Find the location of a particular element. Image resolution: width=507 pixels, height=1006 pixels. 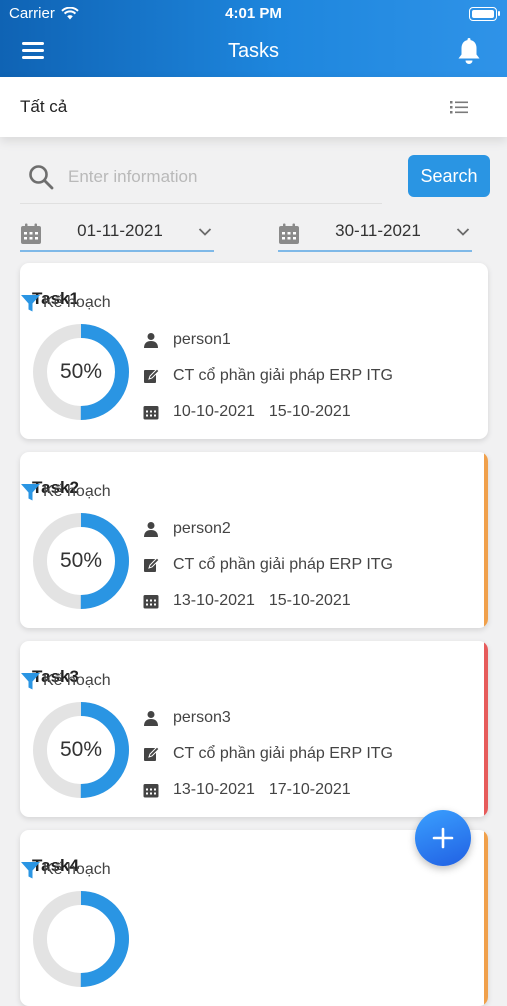

page-title: Tasks is located at coordinates (253, 51).